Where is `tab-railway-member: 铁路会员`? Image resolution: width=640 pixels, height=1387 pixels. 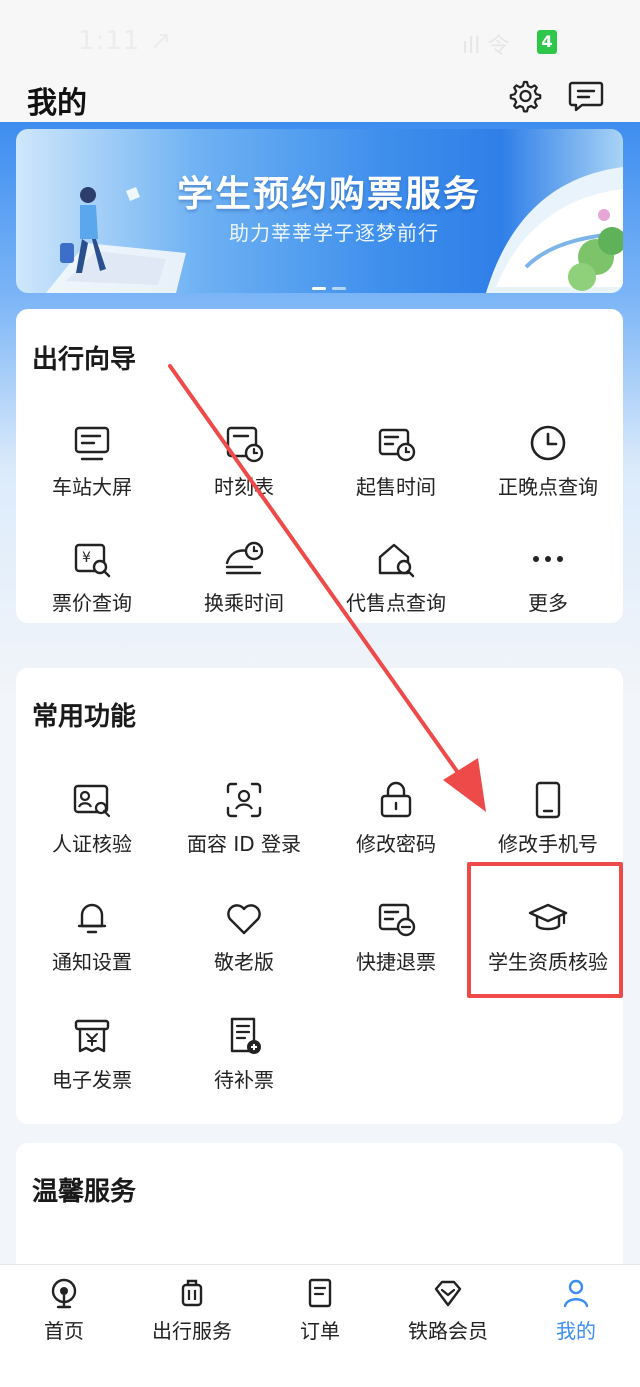
tab-railway-member: 铁路会员 is located at coordinates (448, 1310).